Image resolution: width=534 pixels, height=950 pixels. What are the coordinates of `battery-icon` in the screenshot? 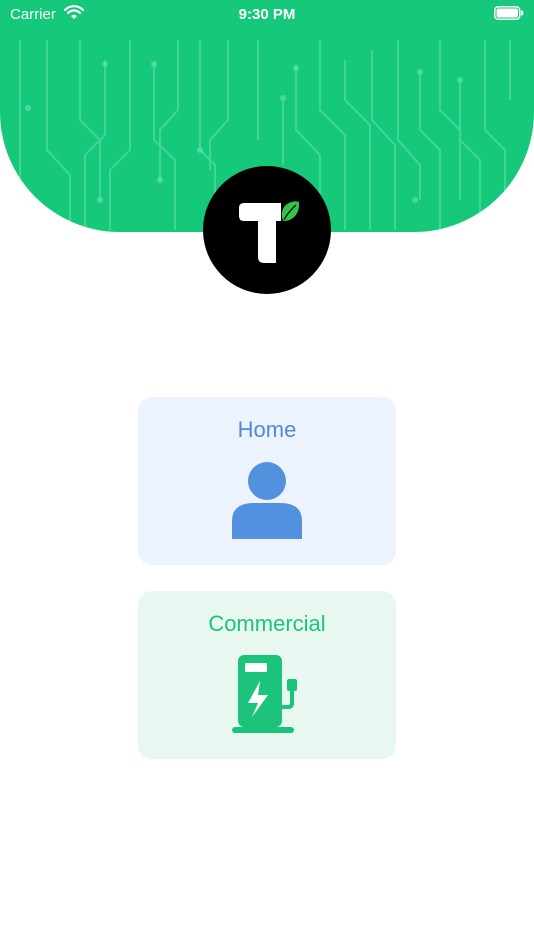 It's located at (509, 13).